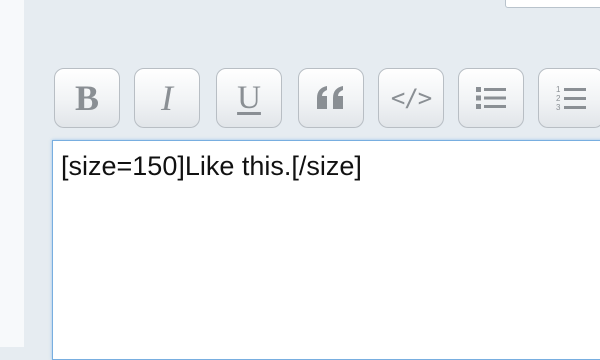 The width and height of the screenshot is (600, 360). What do you see at coordinates (558, 89) in the screenshot?
I see `svg-text: 1` at bounding box center [558, 89].